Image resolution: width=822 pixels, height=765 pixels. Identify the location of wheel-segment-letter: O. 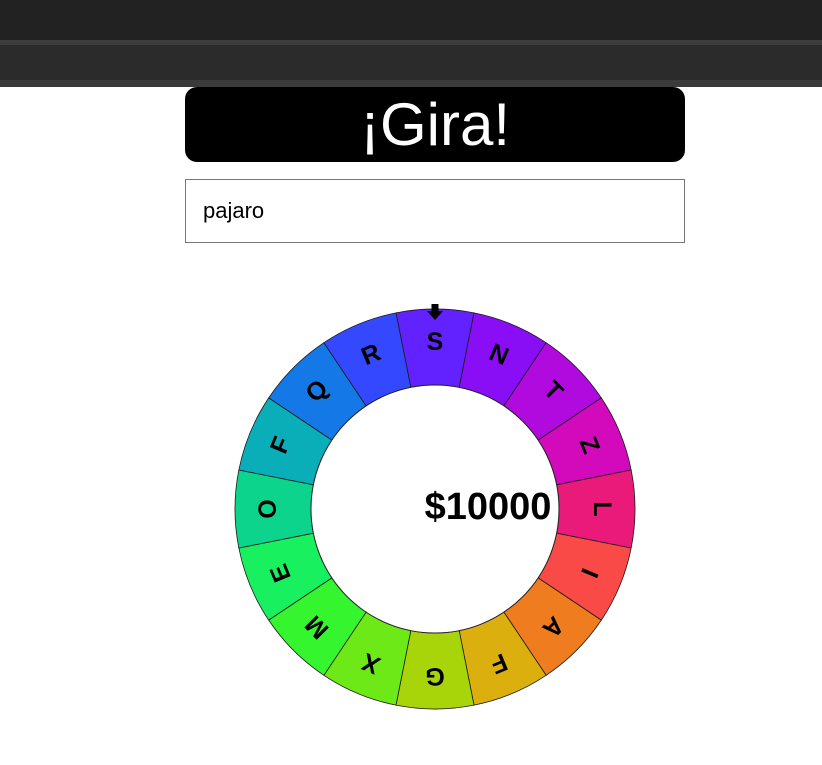
(268, 508).